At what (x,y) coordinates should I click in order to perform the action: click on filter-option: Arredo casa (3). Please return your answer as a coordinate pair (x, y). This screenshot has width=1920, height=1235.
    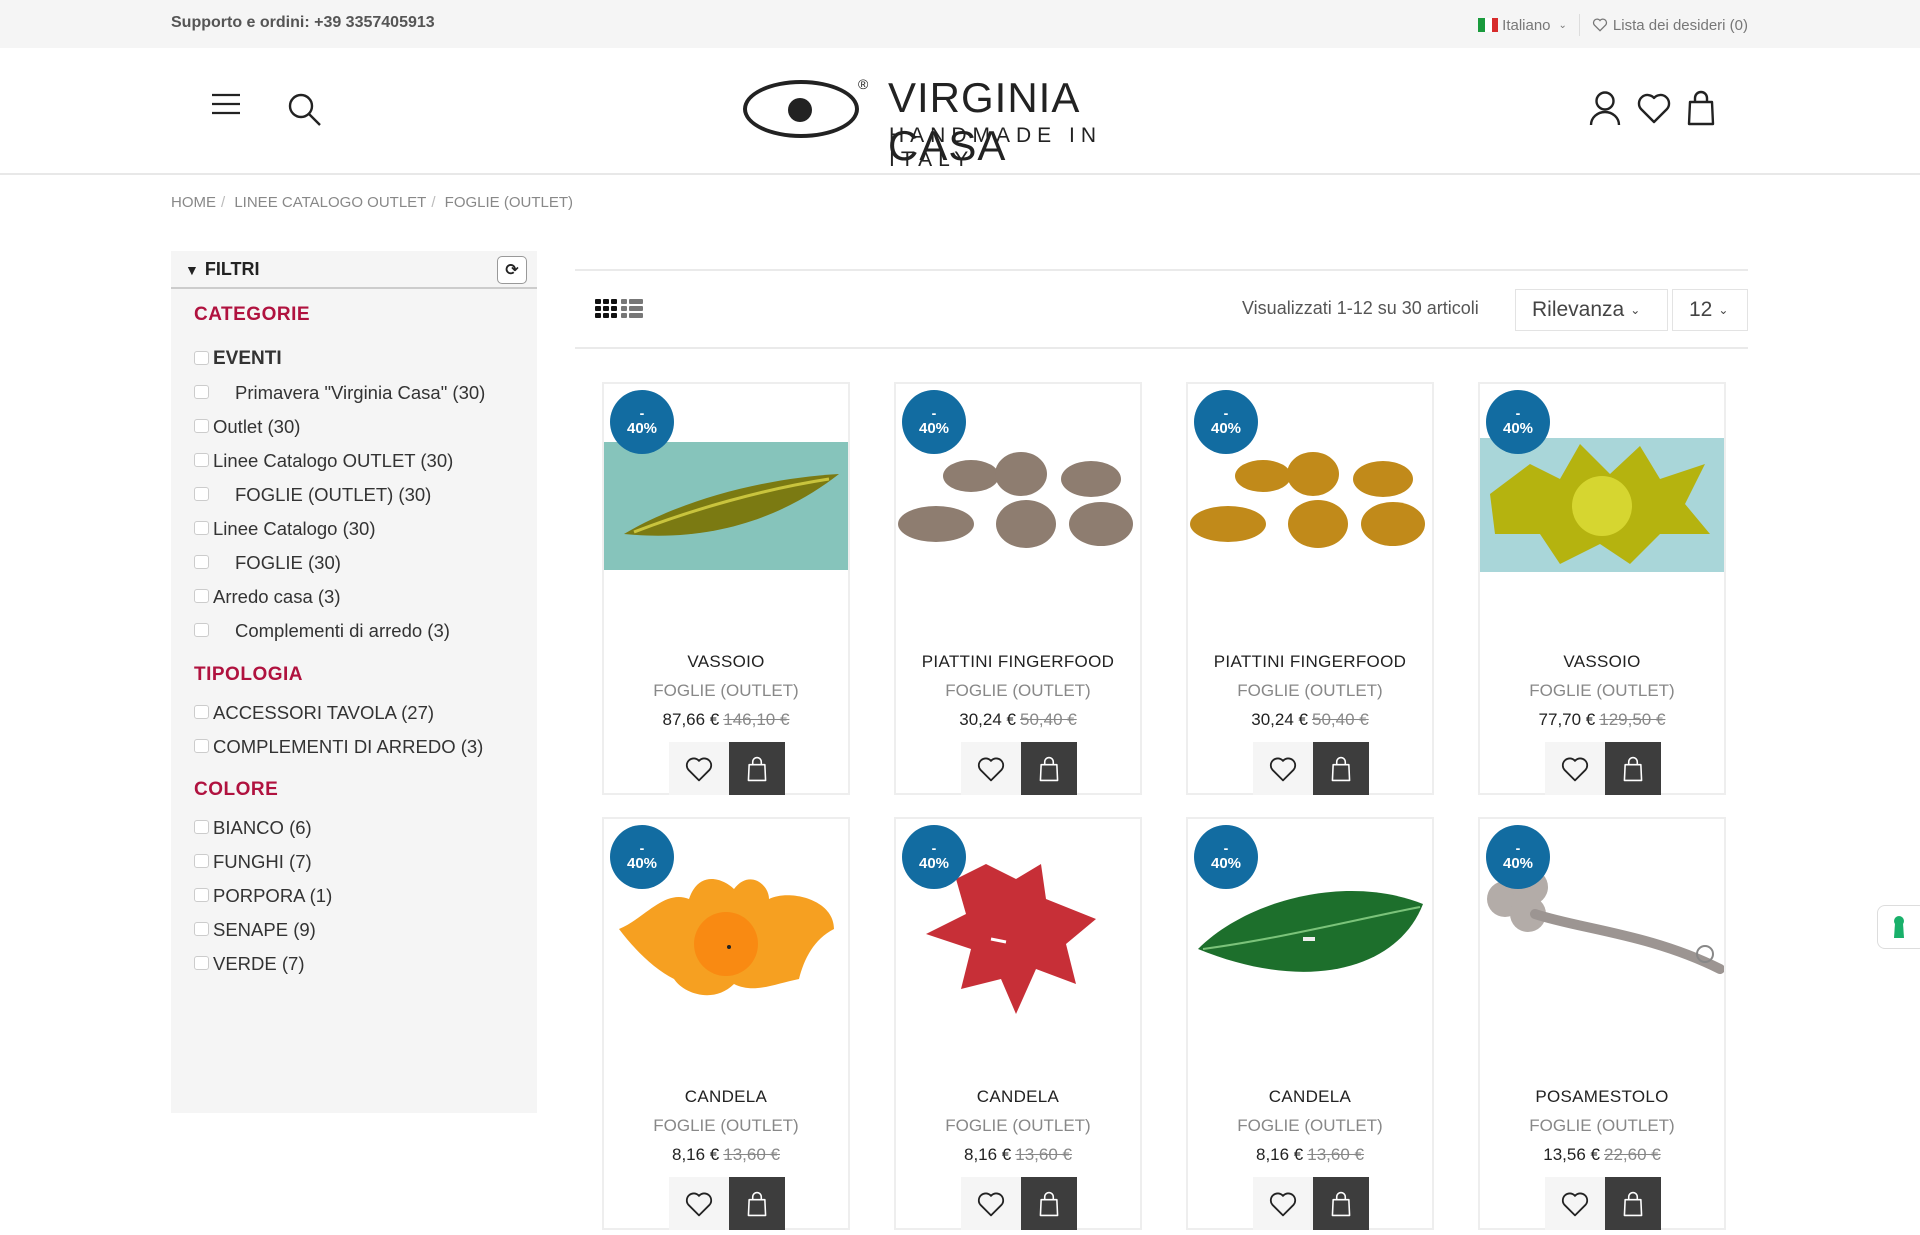
    Looking at the image, I should click on (354, 597).